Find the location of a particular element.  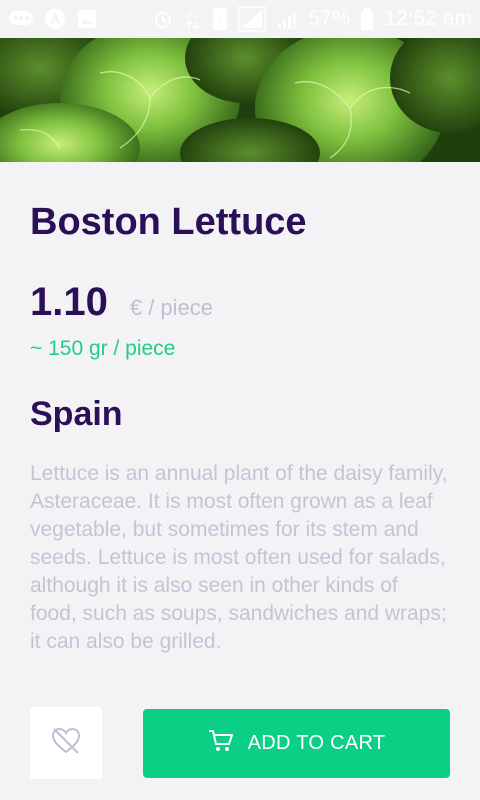

svg-text: 1 is located at coordinates (220, 20).